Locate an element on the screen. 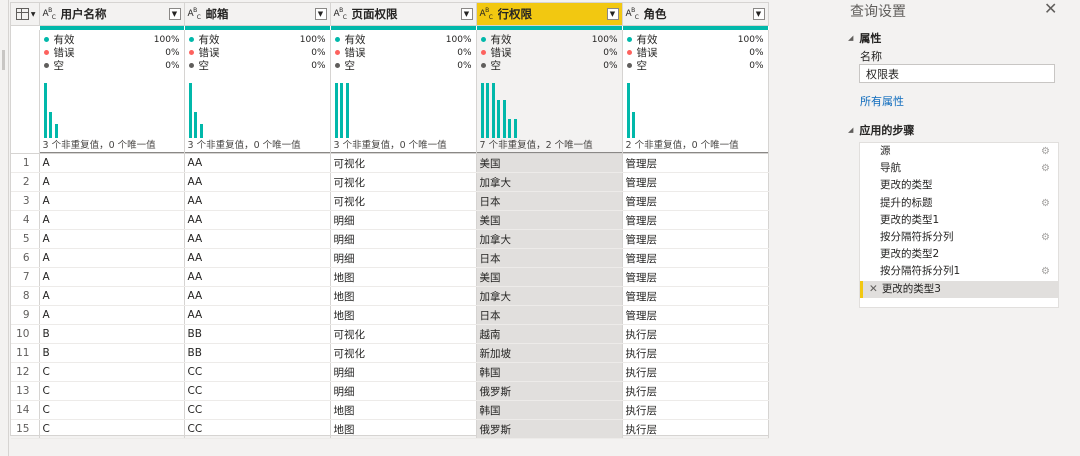 The width and height of the screenshot is (1080, 456). row-number: 14 is located at coordinates (25, 410).